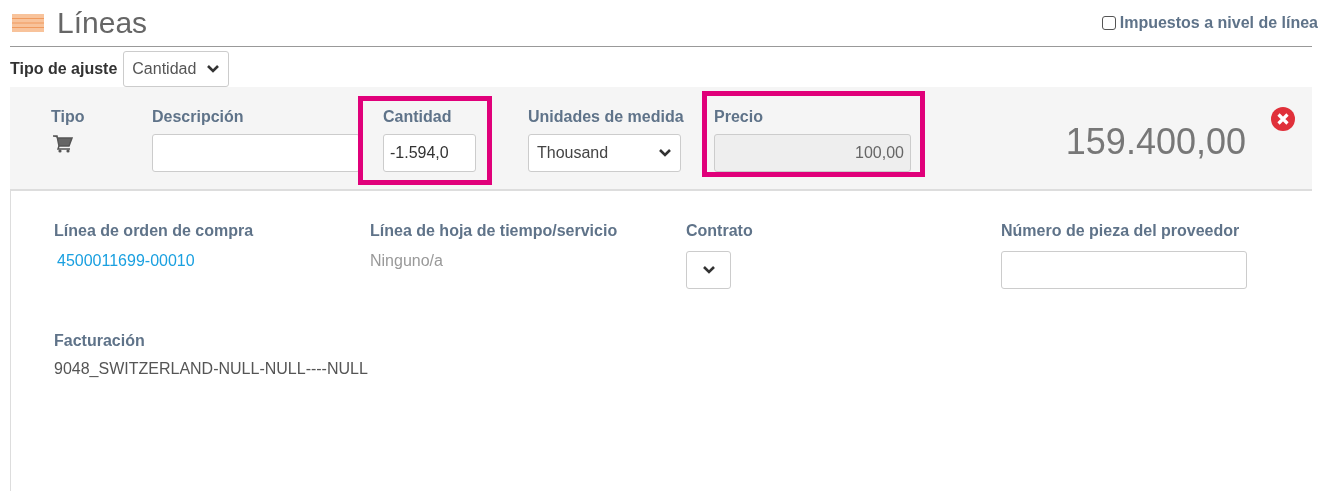  I want to click on field-label: Línea de hoja de tiempo/servicio, so click(494, 231).